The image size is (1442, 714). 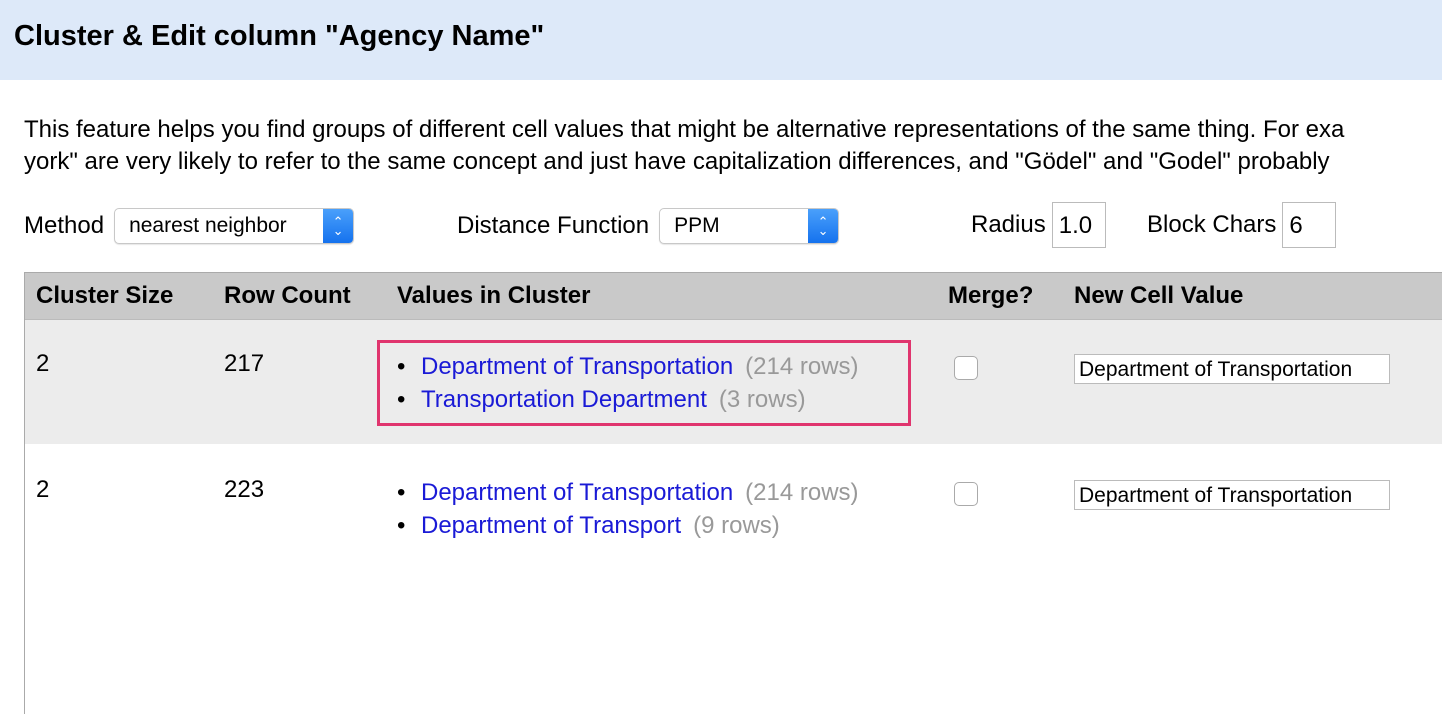 I want to click on value-link: Department of Transport, so click(x=551, y=525).